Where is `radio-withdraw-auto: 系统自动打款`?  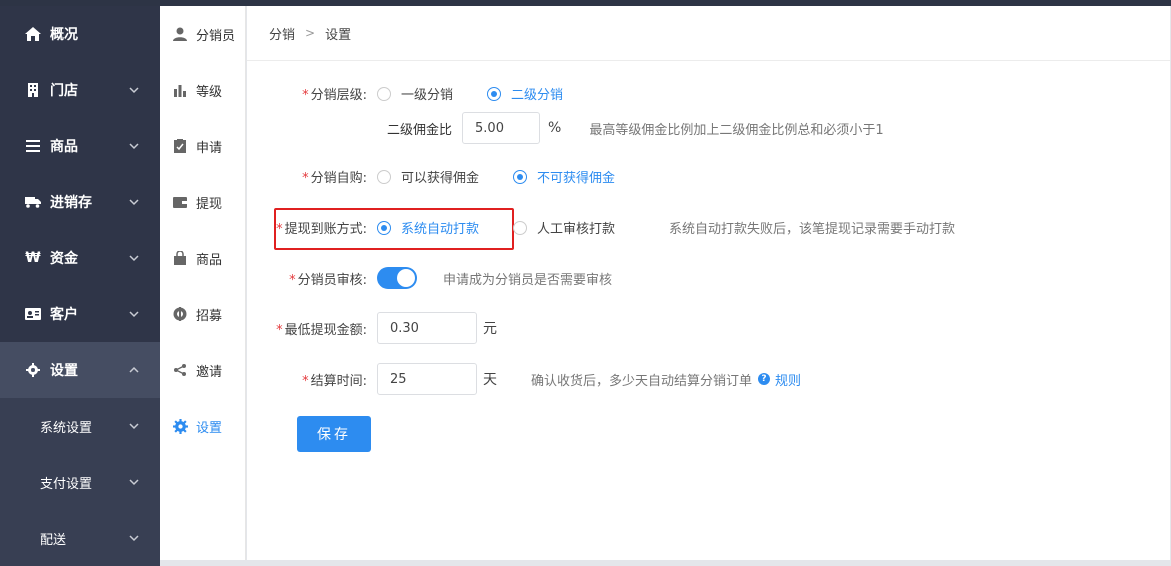 radio-withdraw-auto: 系统自动打款 is located at coordinates (428, 227).